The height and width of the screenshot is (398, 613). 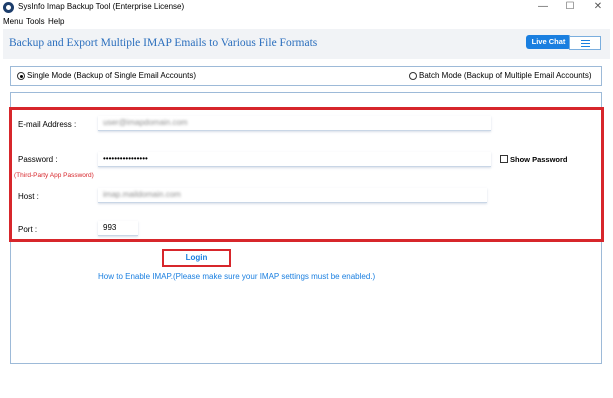 What do you see at coordinates (54, 175) in the screenshot?
I see `password-hint: (Third-Party App Password)` at bounding box center [54, 175].